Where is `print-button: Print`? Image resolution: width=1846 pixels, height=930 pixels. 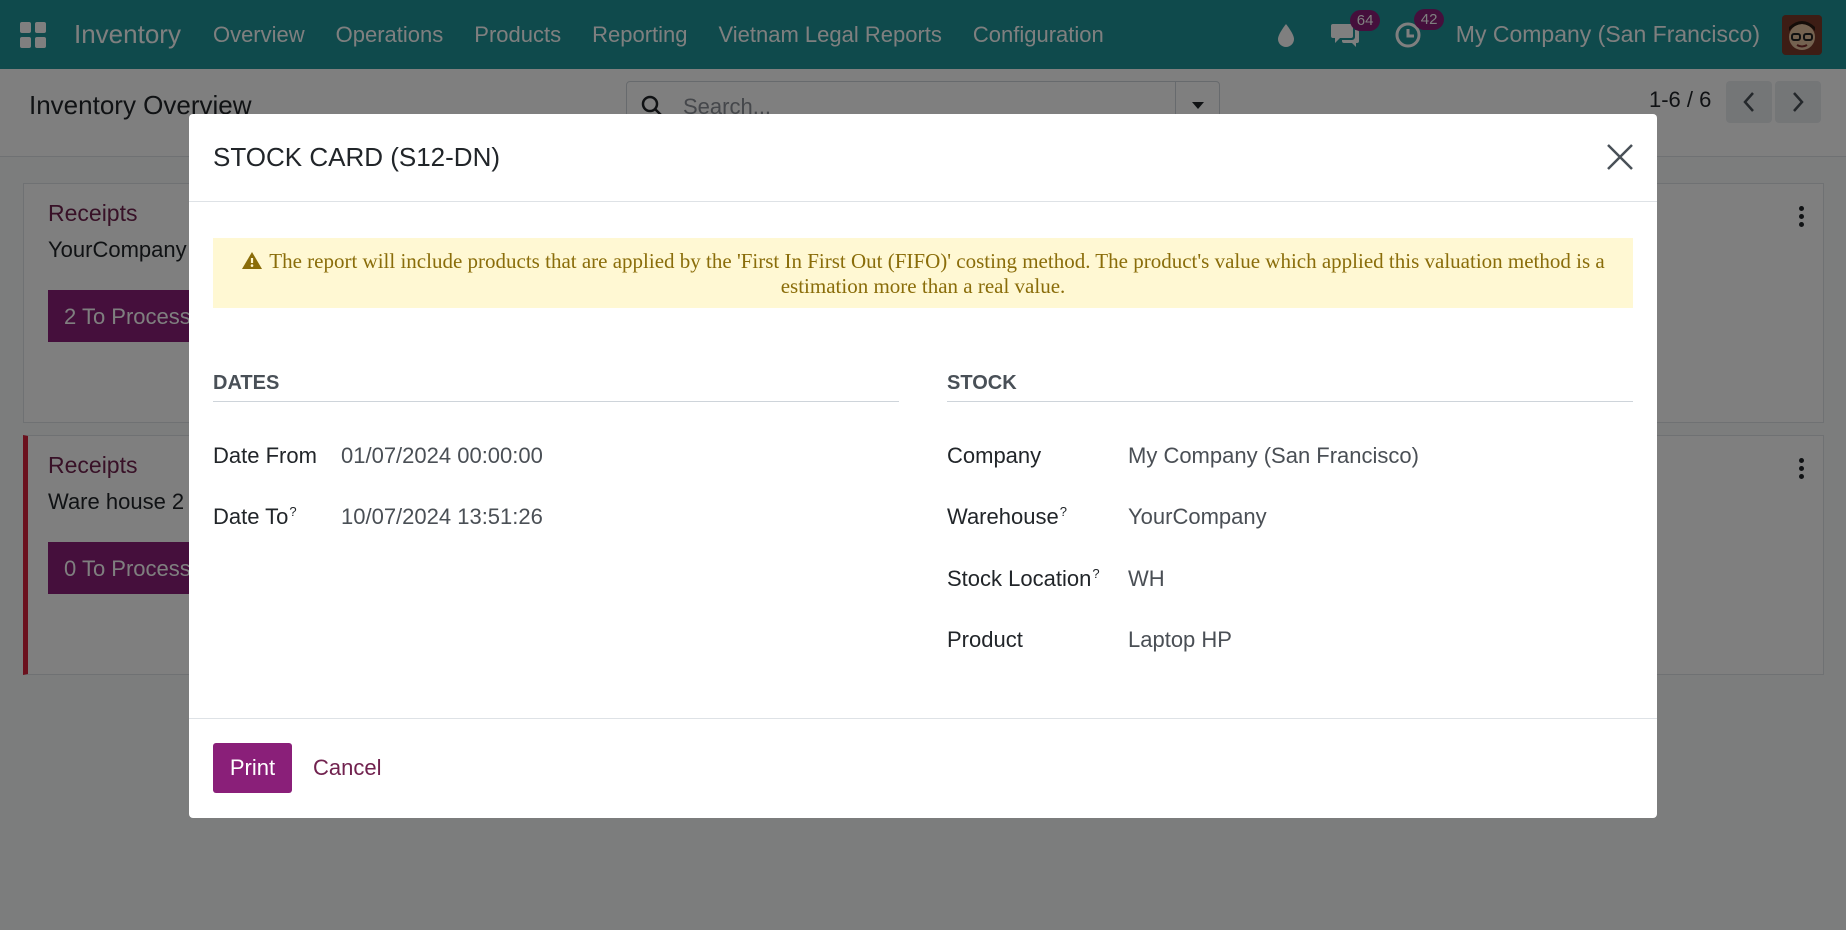
print-button: Print is located at coordinates (252, 768).